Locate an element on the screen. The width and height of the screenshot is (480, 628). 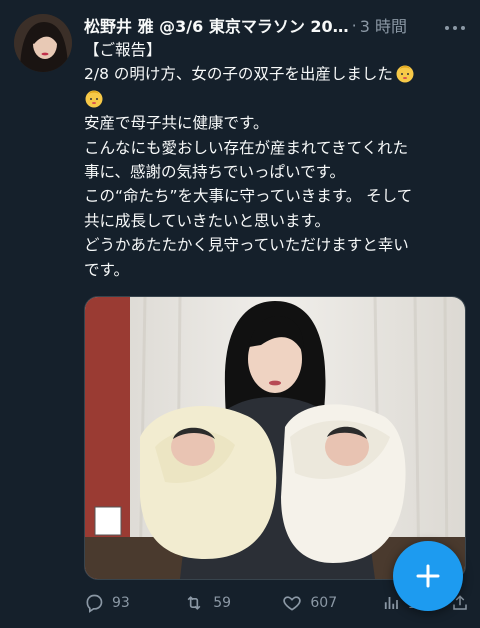
text-line: この“命たち”を大事に守っていきます。 そして is located at coordinates (248, 196).